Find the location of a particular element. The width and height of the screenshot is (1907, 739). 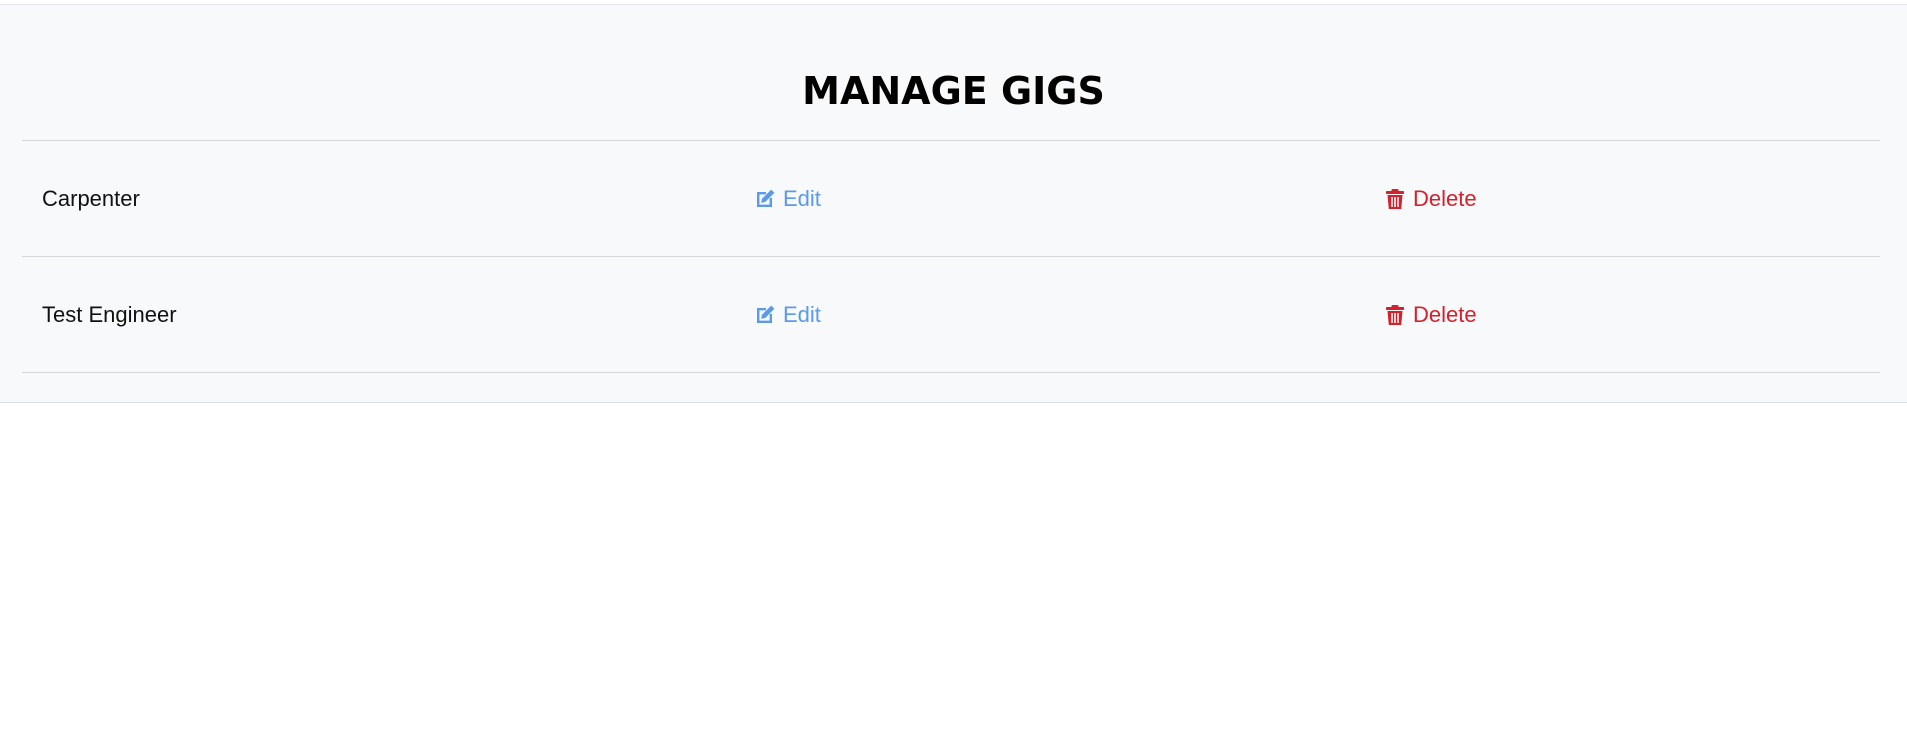

page-title: MANAGE GIGS is located at coordinates (953, 91).